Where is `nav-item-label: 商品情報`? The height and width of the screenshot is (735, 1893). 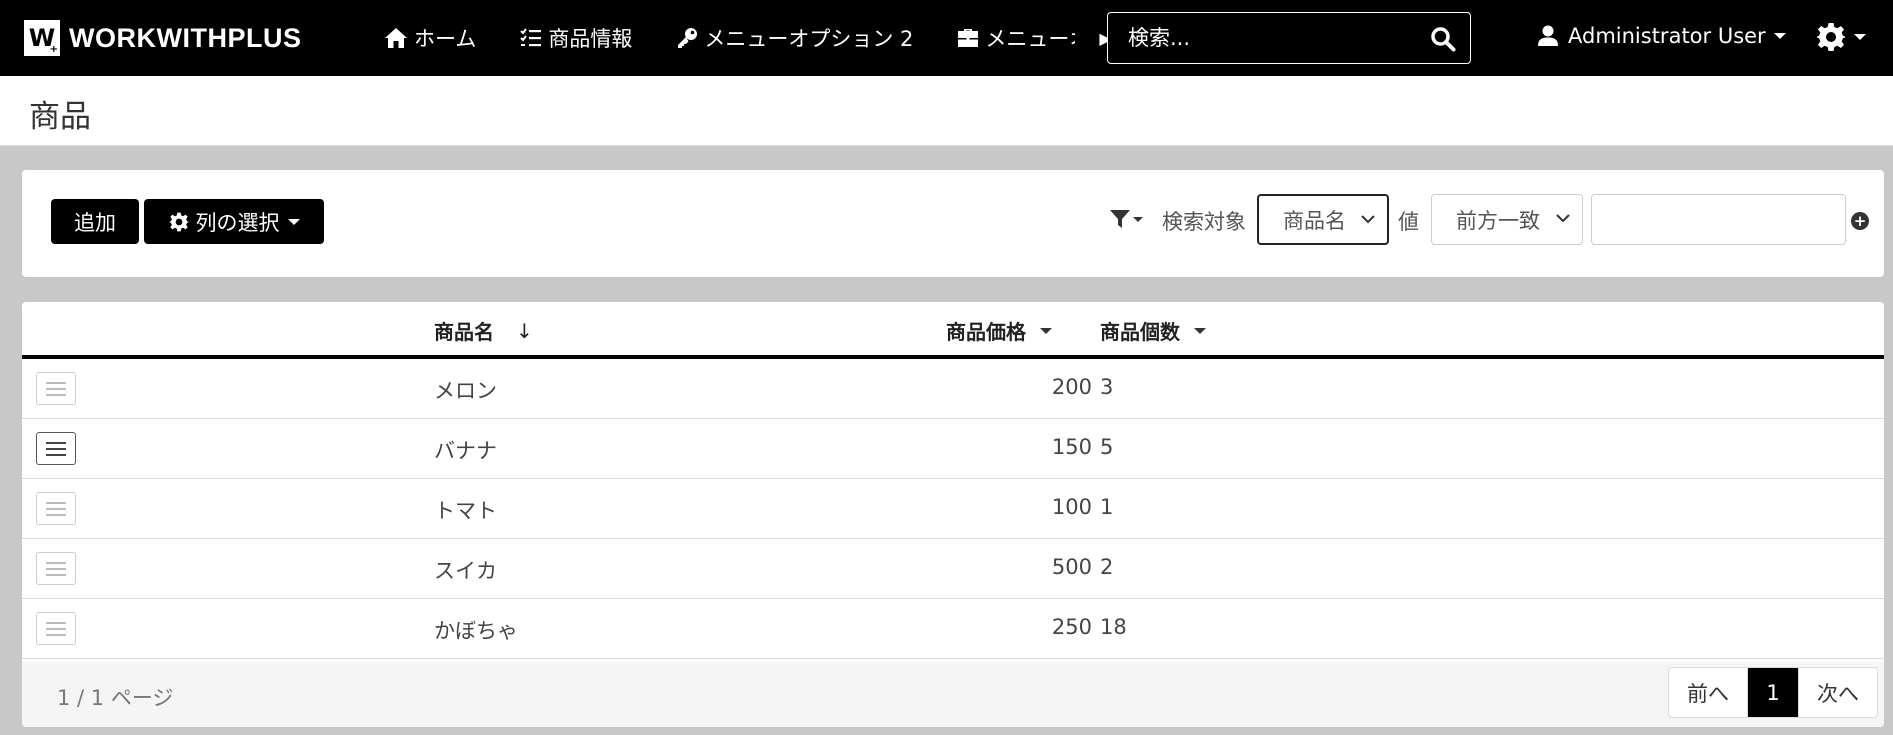 nav-item-label: 商品情報 is located at coordinates (590, 39).